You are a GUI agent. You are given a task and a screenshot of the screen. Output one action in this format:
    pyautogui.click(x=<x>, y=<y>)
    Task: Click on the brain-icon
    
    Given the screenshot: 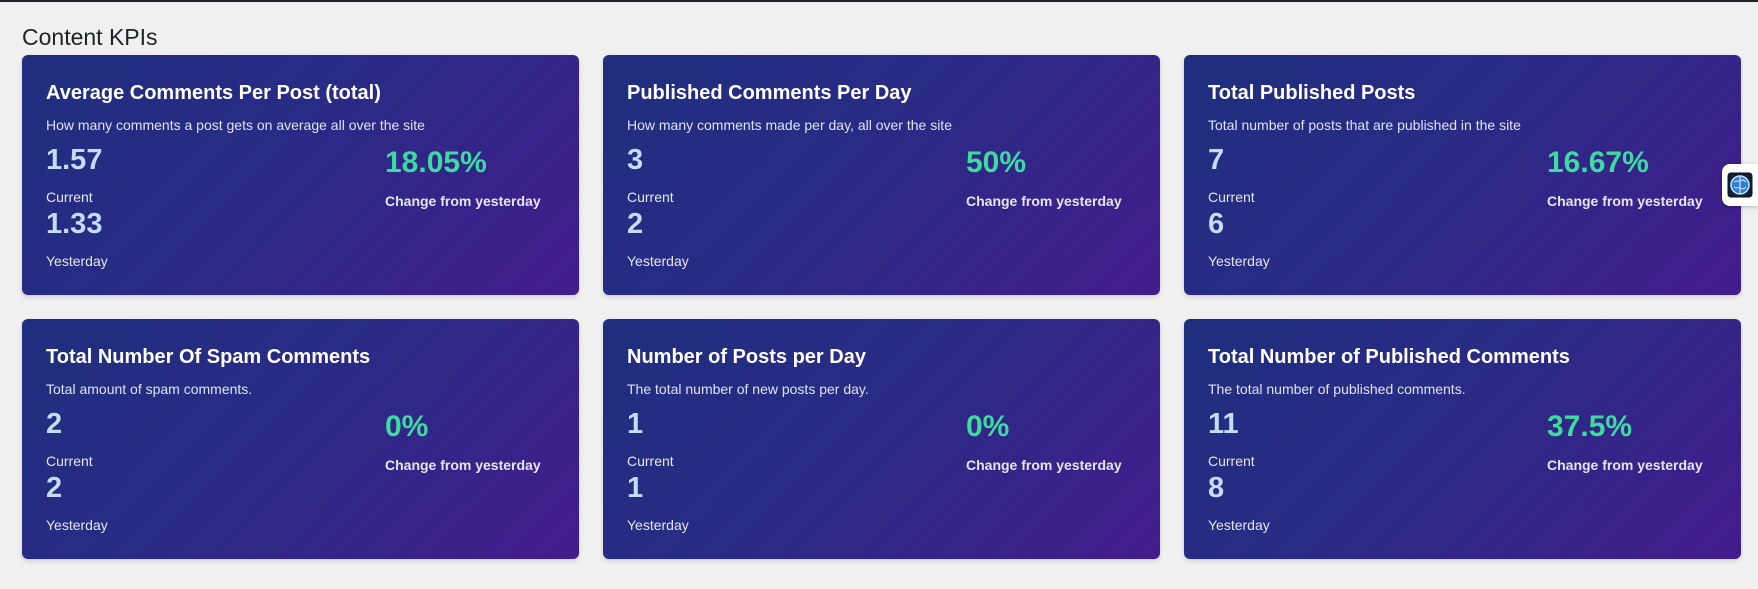 What is the action you would take?
    pyautogui.click(x=1740, y=185)
    